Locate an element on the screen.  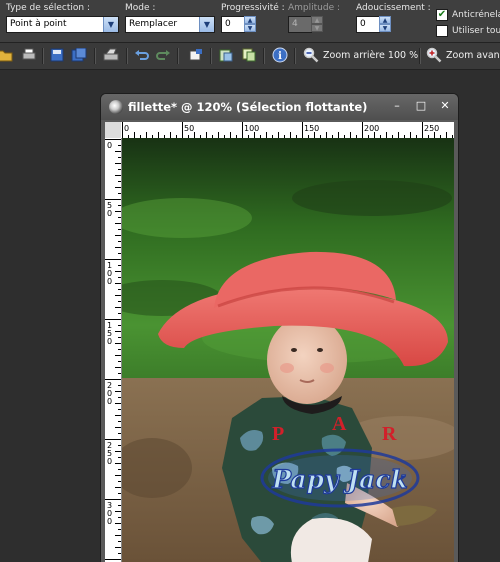
maximize-button: □ is located at coordinates (421, 106).